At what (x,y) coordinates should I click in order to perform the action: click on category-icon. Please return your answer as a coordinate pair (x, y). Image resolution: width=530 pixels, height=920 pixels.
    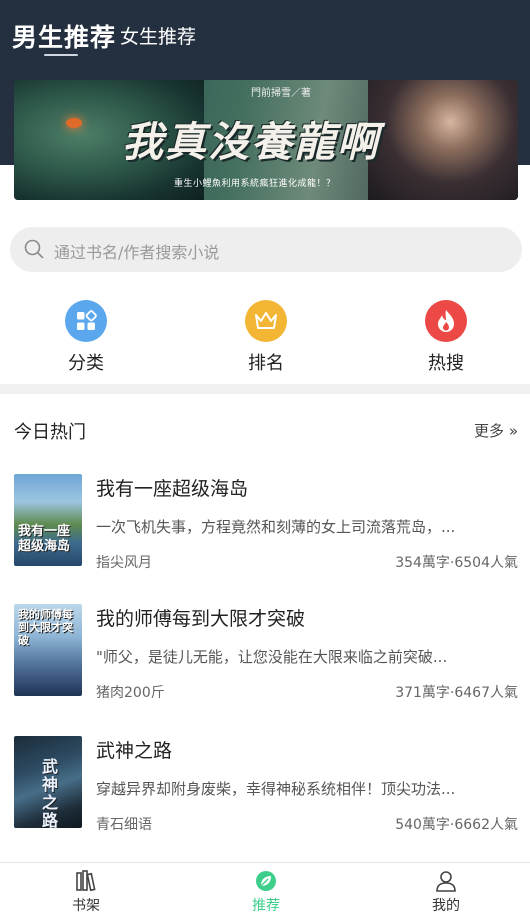
    Looking at the image, I should click on (86, 321).